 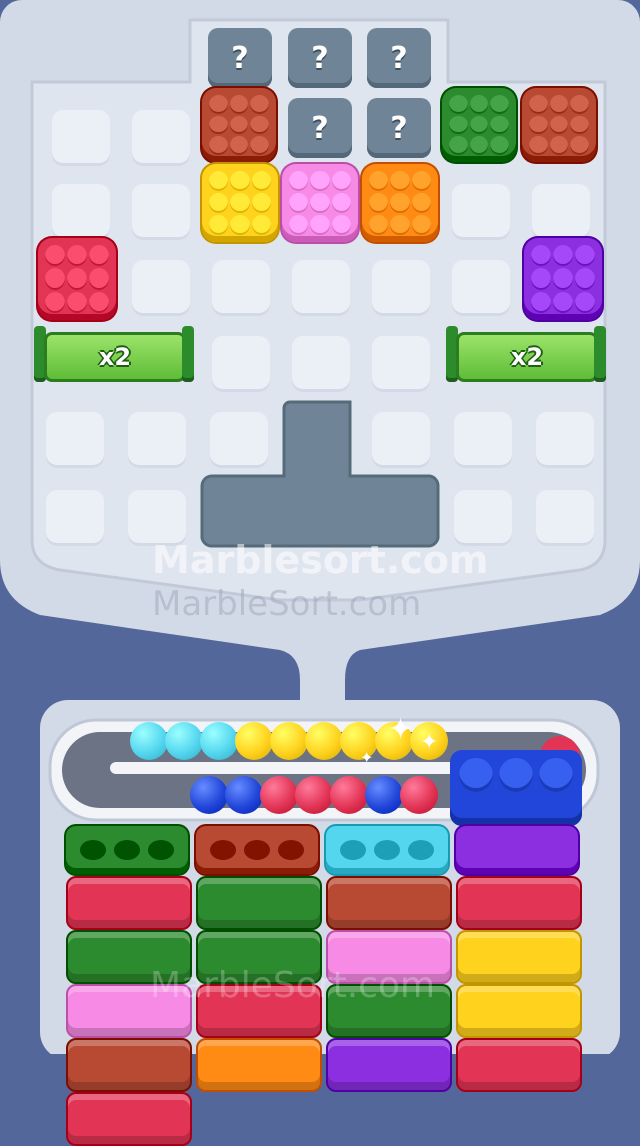 What do you see at coordinates (559, 125) in the screenshot?
I see `brown-block-right` at bounding box center [559, 125].